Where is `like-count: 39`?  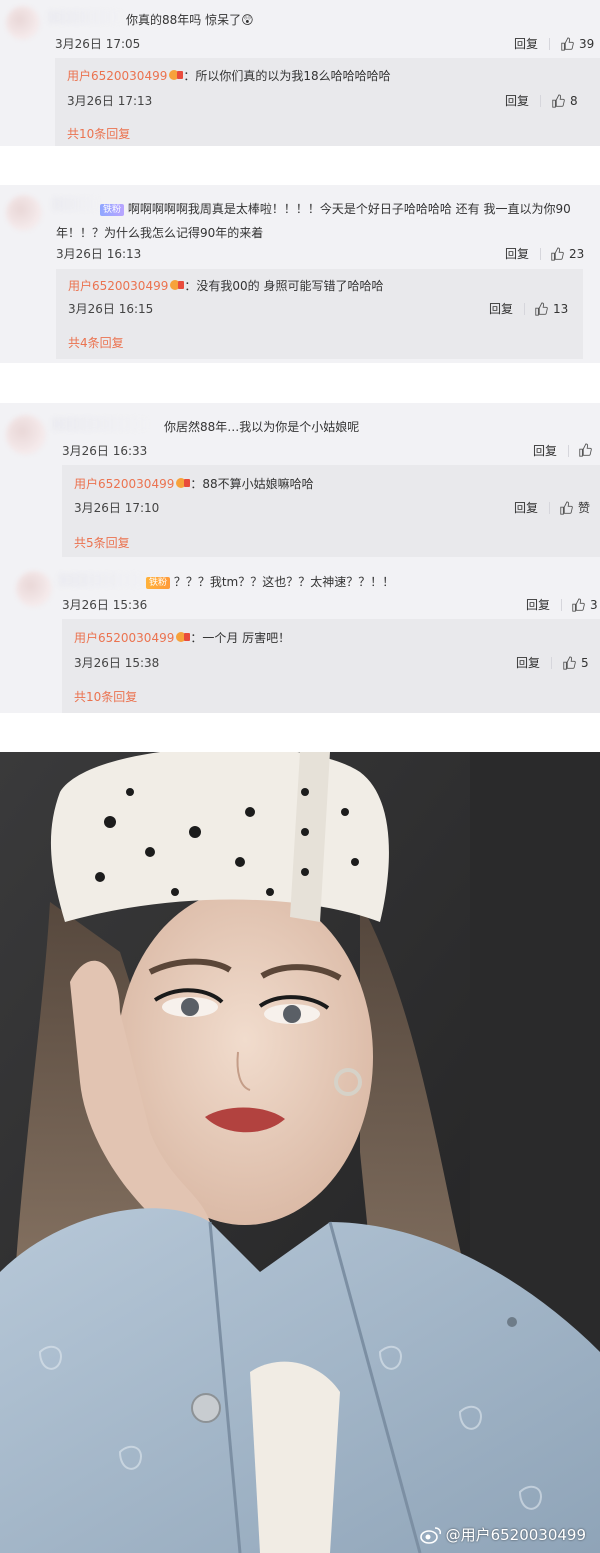 like-count: 39 is located at coordinates (587, 44).